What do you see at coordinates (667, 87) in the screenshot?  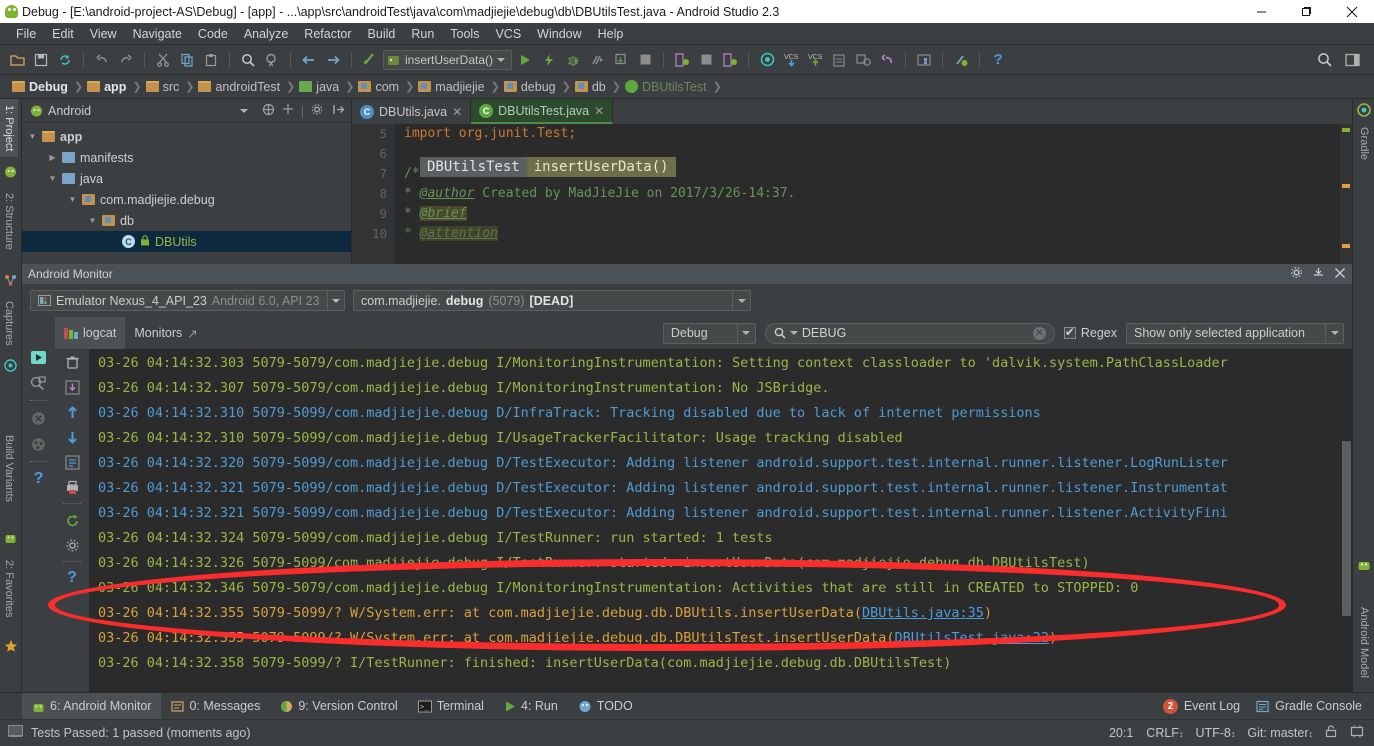 I see `breadcrumb-item-dbutilstest: DBUtilsTest` at bounding box center [667, 87].